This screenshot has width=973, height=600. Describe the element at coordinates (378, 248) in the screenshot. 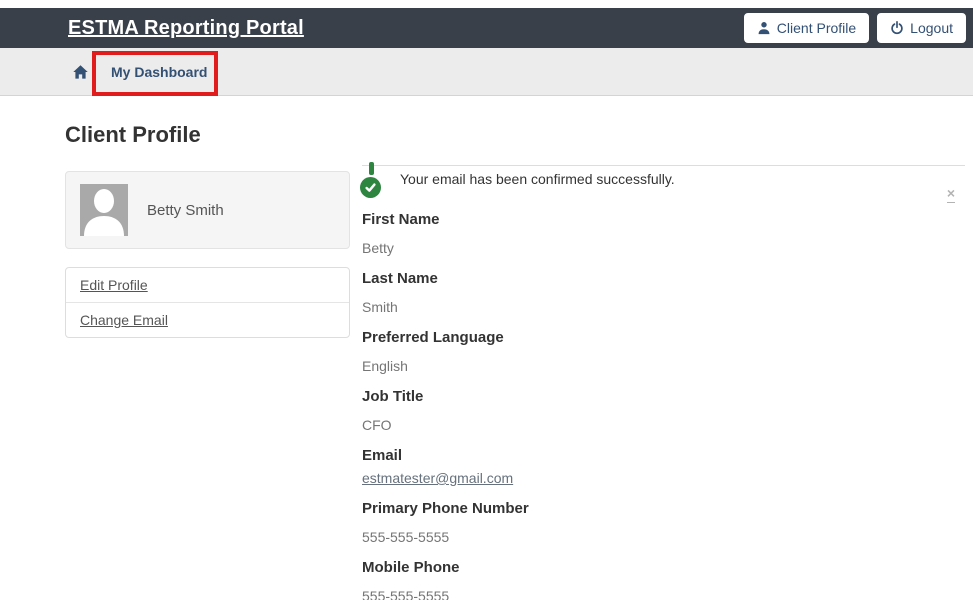

I see `field-value: Betty` at that location.